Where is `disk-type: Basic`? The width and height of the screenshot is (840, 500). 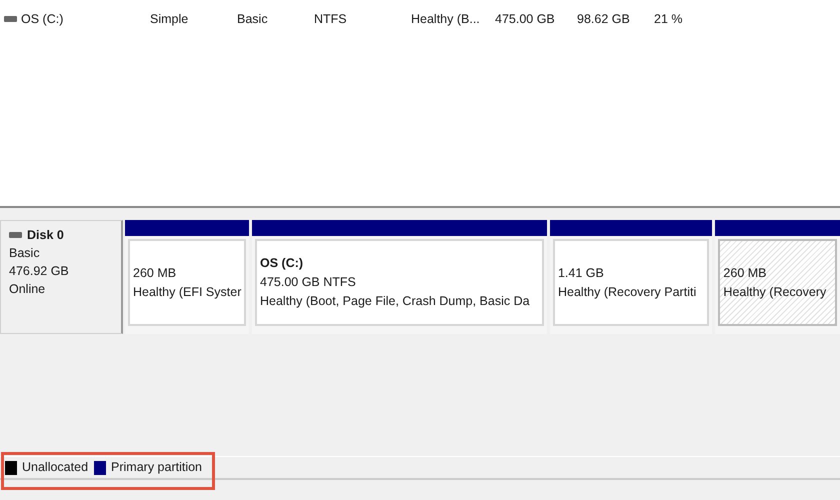 disk-type: Basic is located at coordinates (25, 253).